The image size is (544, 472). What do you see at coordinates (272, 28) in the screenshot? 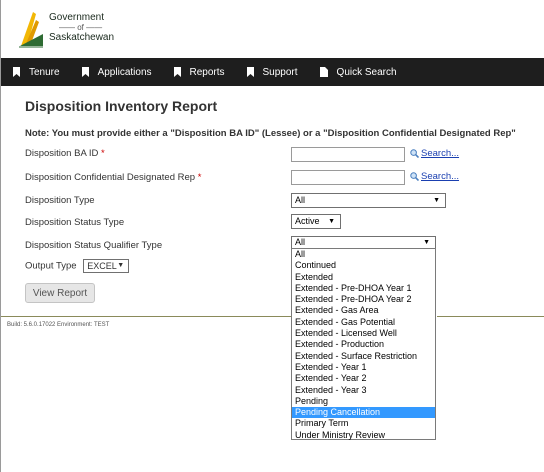
I see `header: Government —— of —— Saskatchewan` at bounding box center [272, 28].